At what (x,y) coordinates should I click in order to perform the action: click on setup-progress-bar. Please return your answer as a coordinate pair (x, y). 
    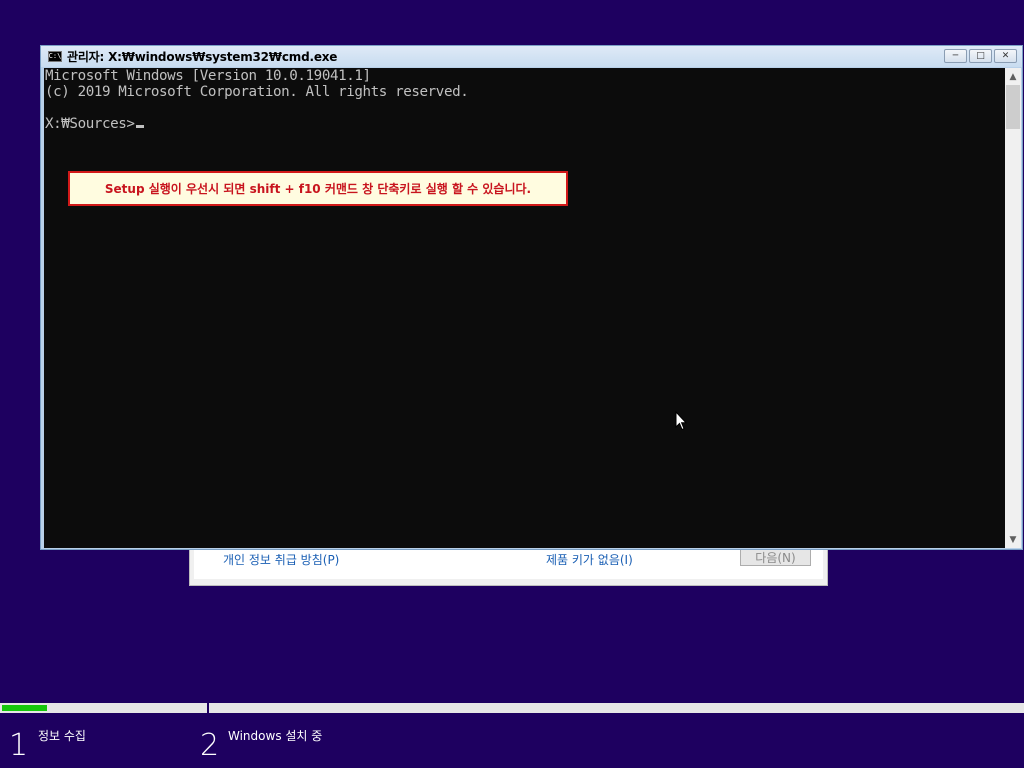
    Looking at the image, I should click on (512, 708).